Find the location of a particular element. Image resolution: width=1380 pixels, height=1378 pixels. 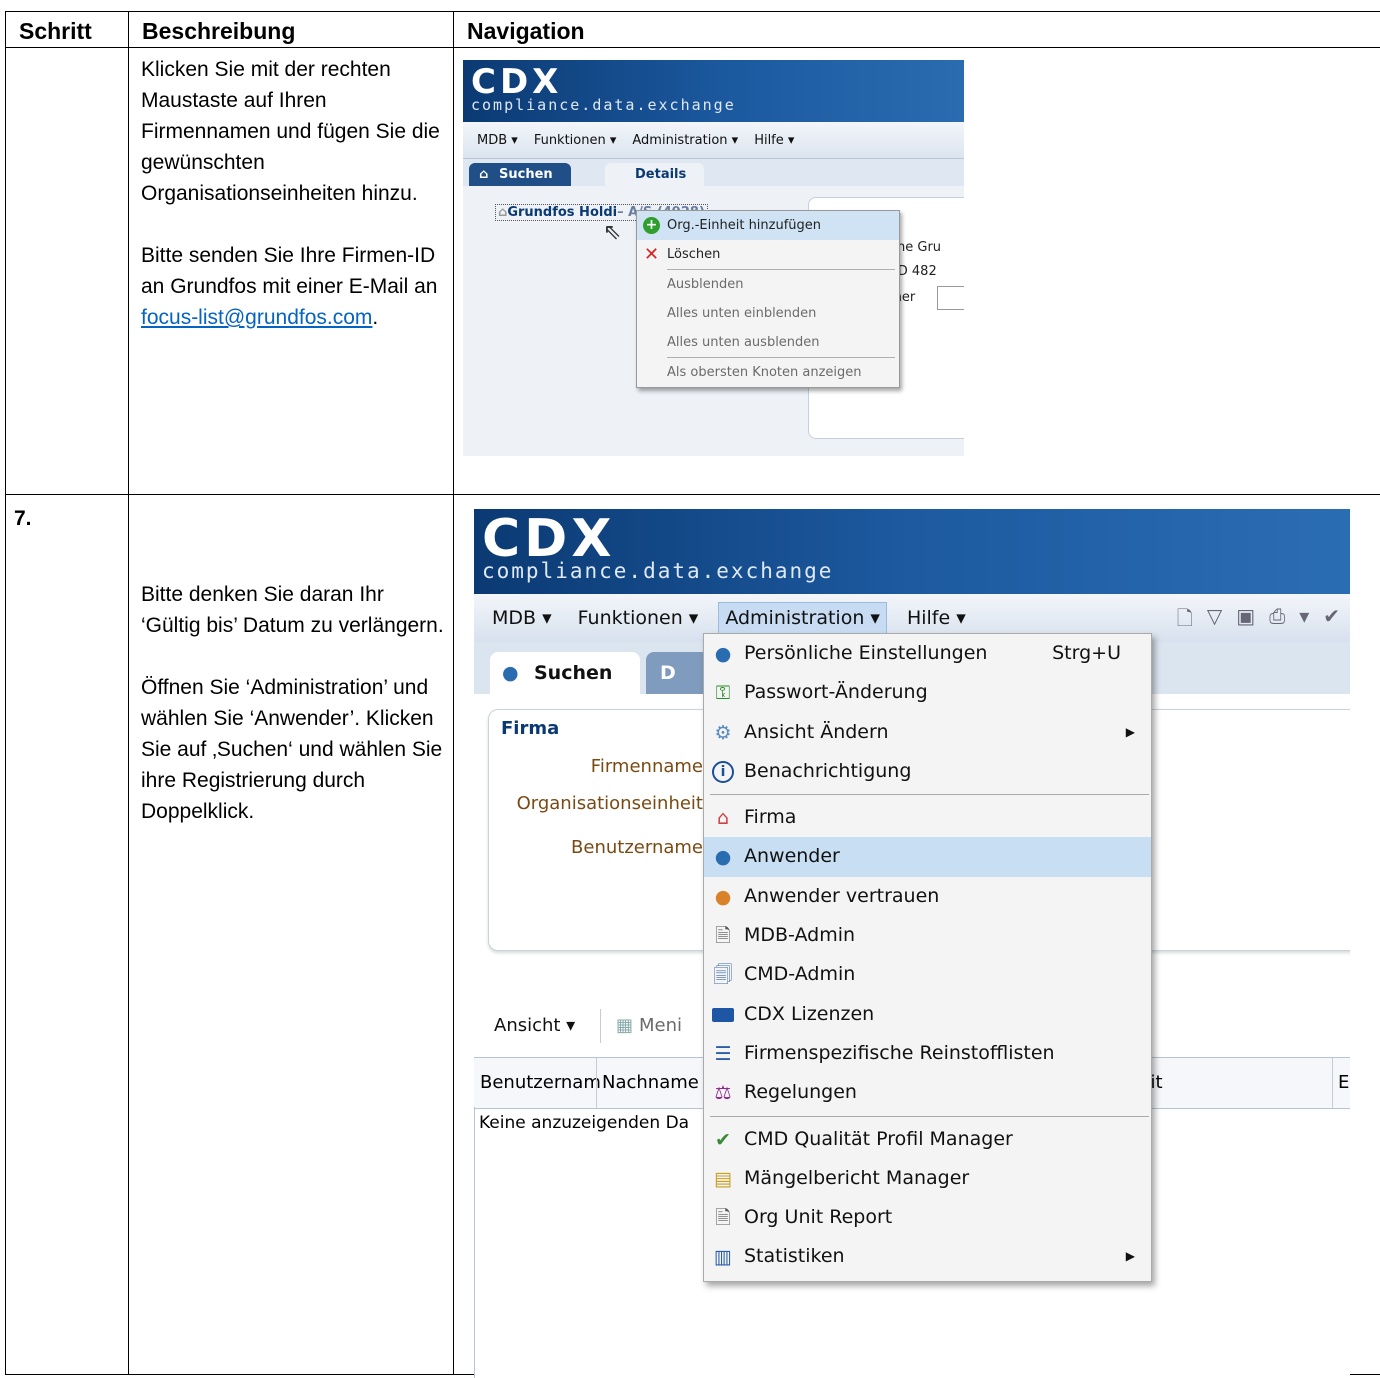

ctx-label: Löschen is located at coordinates (694, 254).